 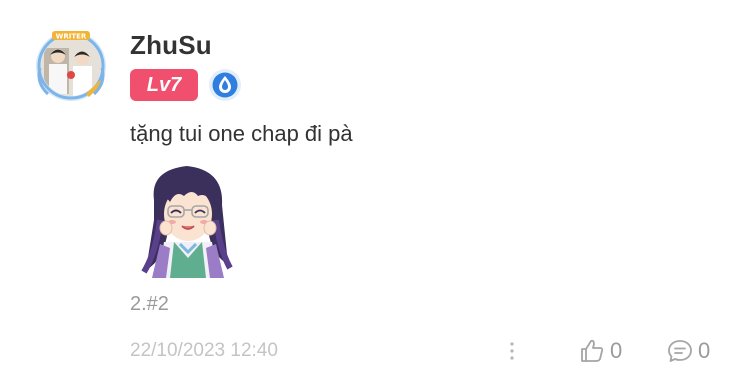 I want to click on comment-bubble-icon, so click(x=680, y=351).